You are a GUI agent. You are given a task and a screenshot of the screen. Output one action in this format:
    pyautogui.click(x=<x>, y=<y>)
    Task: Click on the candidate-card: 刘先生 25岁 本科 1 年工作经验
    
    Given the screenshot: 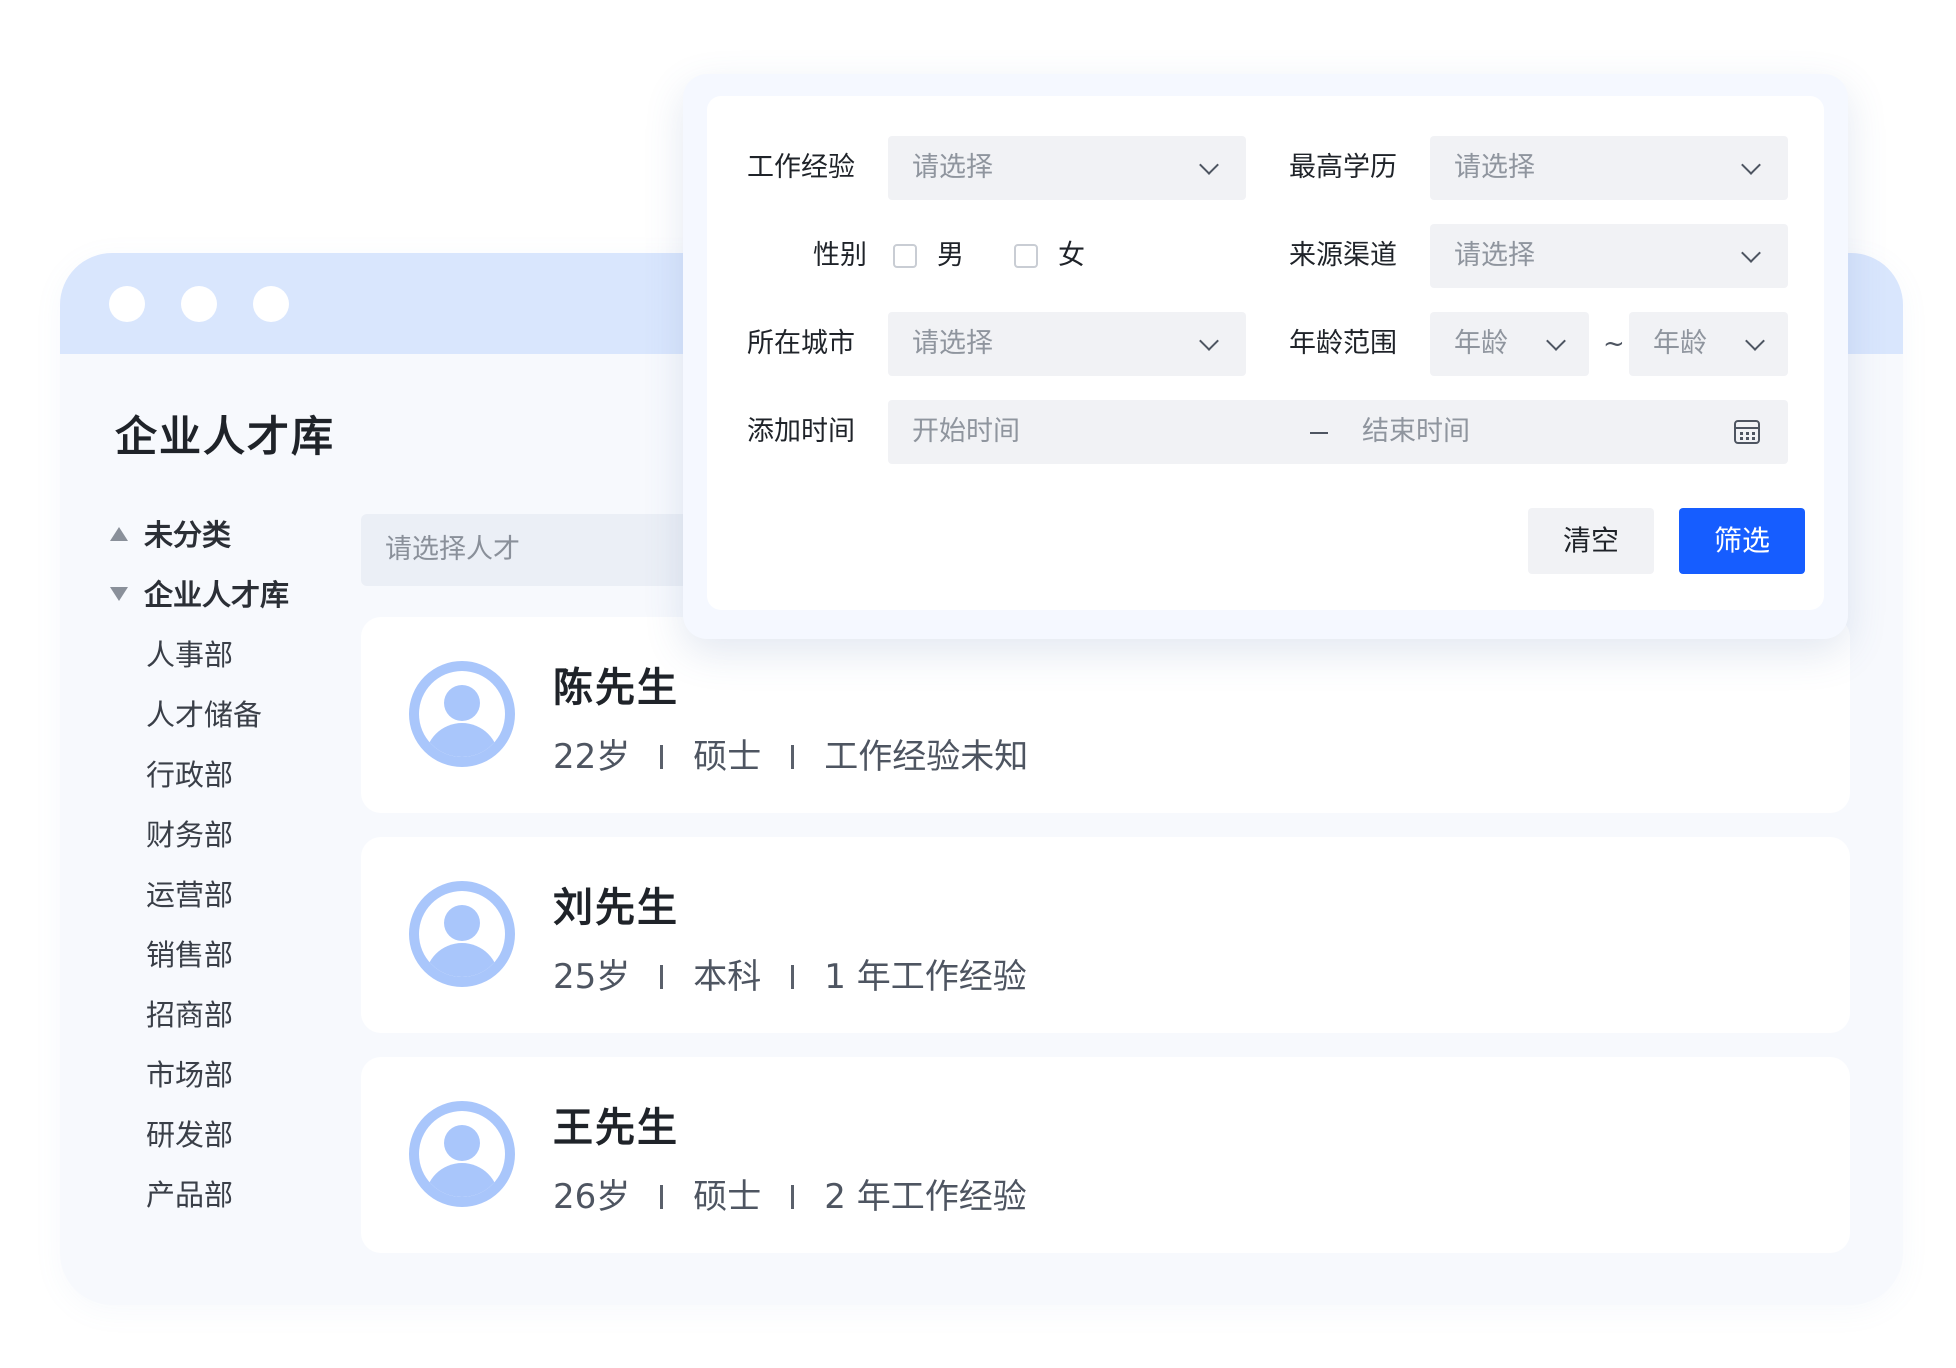 What is the action you would take?
    pyautogui.click(x=1105, y=935)
    